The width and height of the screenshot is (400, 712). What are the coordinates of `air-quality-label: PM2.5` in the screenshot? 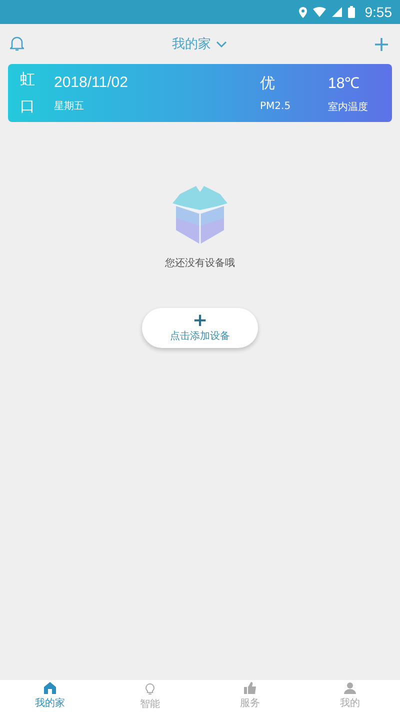 It's located at (276, 106).